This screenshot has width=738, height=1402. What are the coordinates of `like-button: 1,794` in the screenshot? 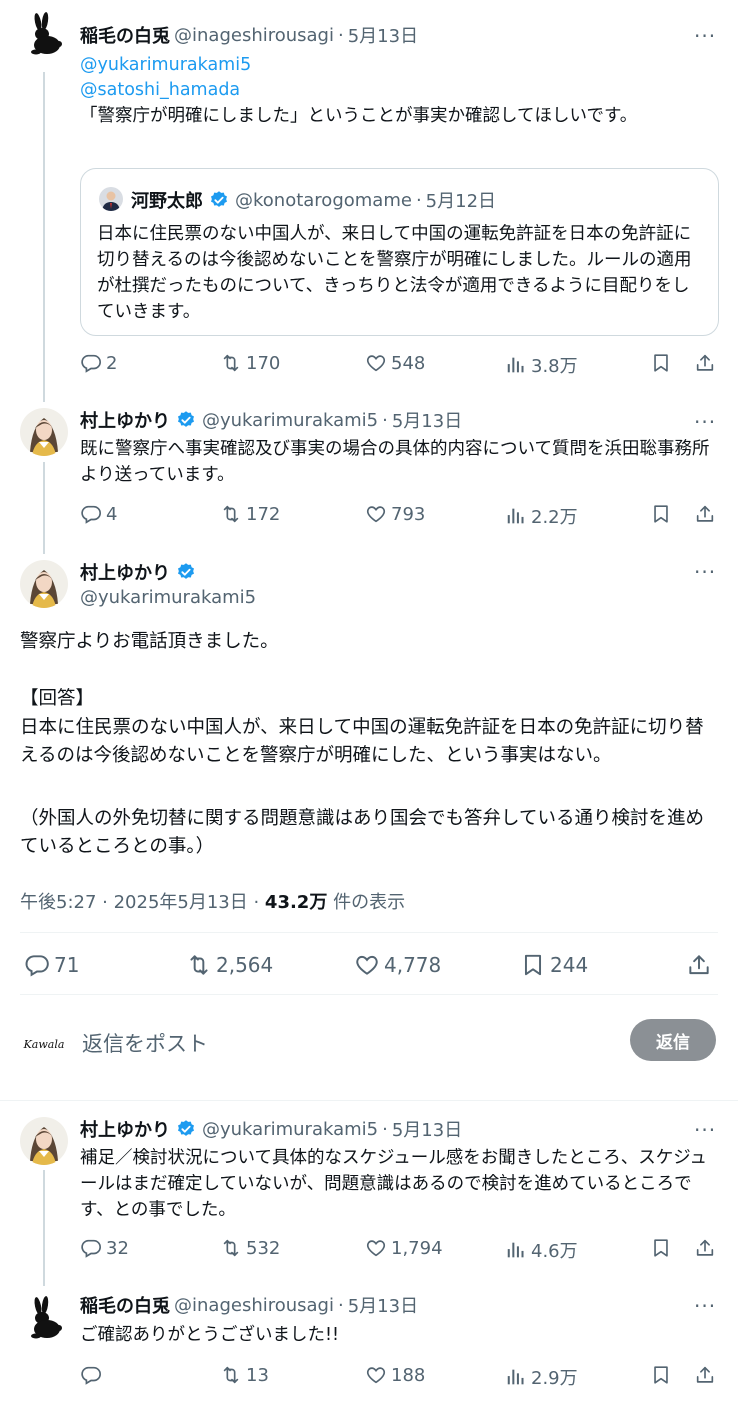 It's located at (404, 1248).